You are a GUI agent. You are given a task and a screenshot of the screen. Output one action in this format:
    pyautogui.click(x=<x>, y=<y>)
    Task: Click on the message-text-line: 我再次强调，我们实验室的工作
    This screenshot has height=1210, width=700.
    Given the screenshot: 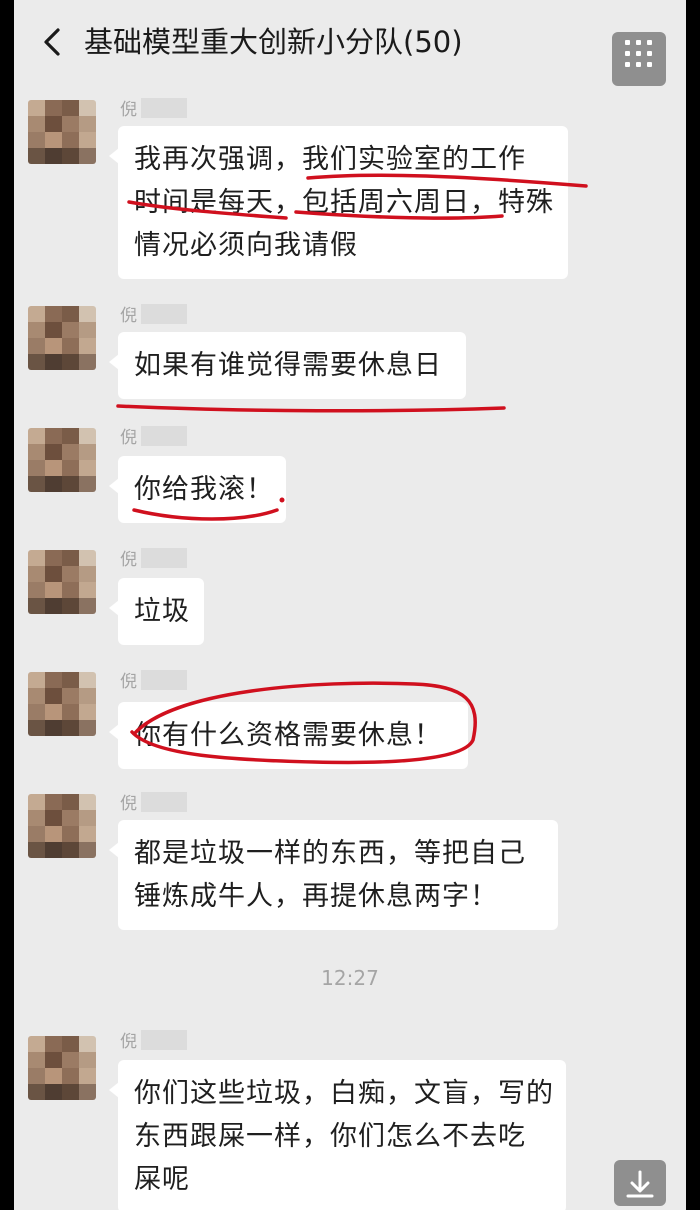 What is the action you would take?
    pyautogui.click(x=330, y=159)
    